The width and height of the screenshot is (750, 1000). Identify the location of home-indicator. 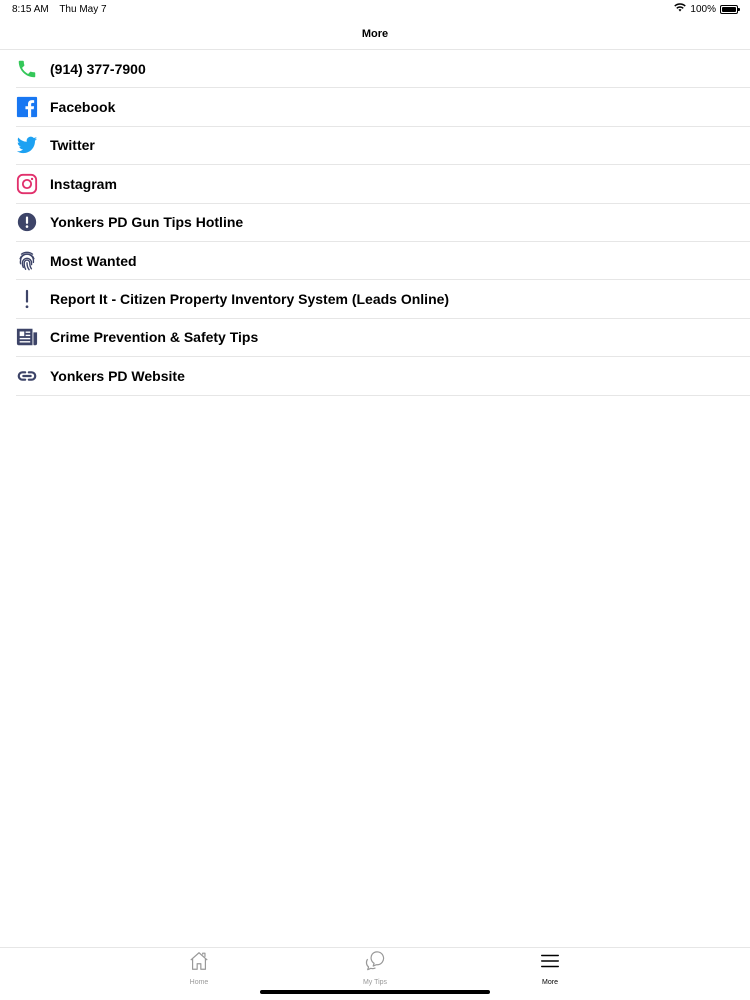
(375, 992).